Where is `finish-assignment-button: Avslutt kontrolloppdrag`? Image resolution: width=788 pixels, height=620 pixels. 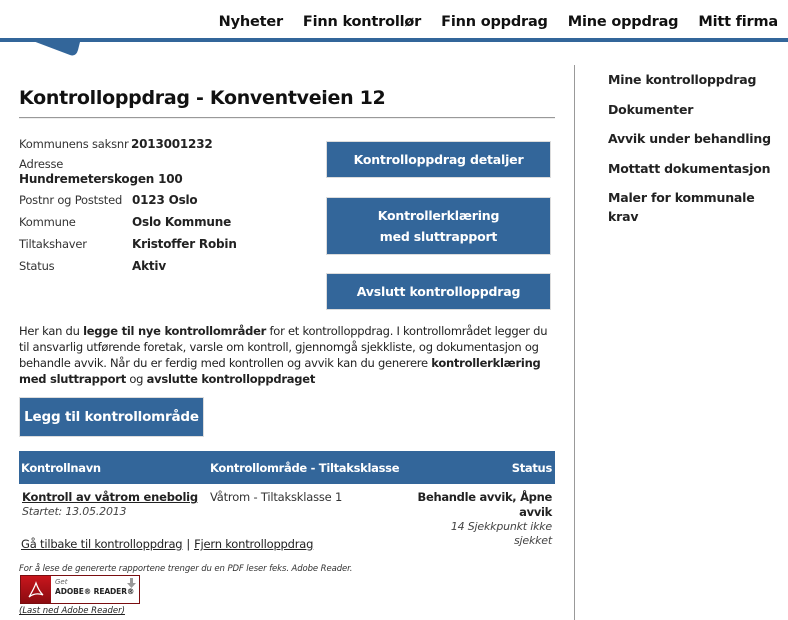 finish-assignment-button: Avslutt kontrolloppdrag is located at coordinates (438, 291).